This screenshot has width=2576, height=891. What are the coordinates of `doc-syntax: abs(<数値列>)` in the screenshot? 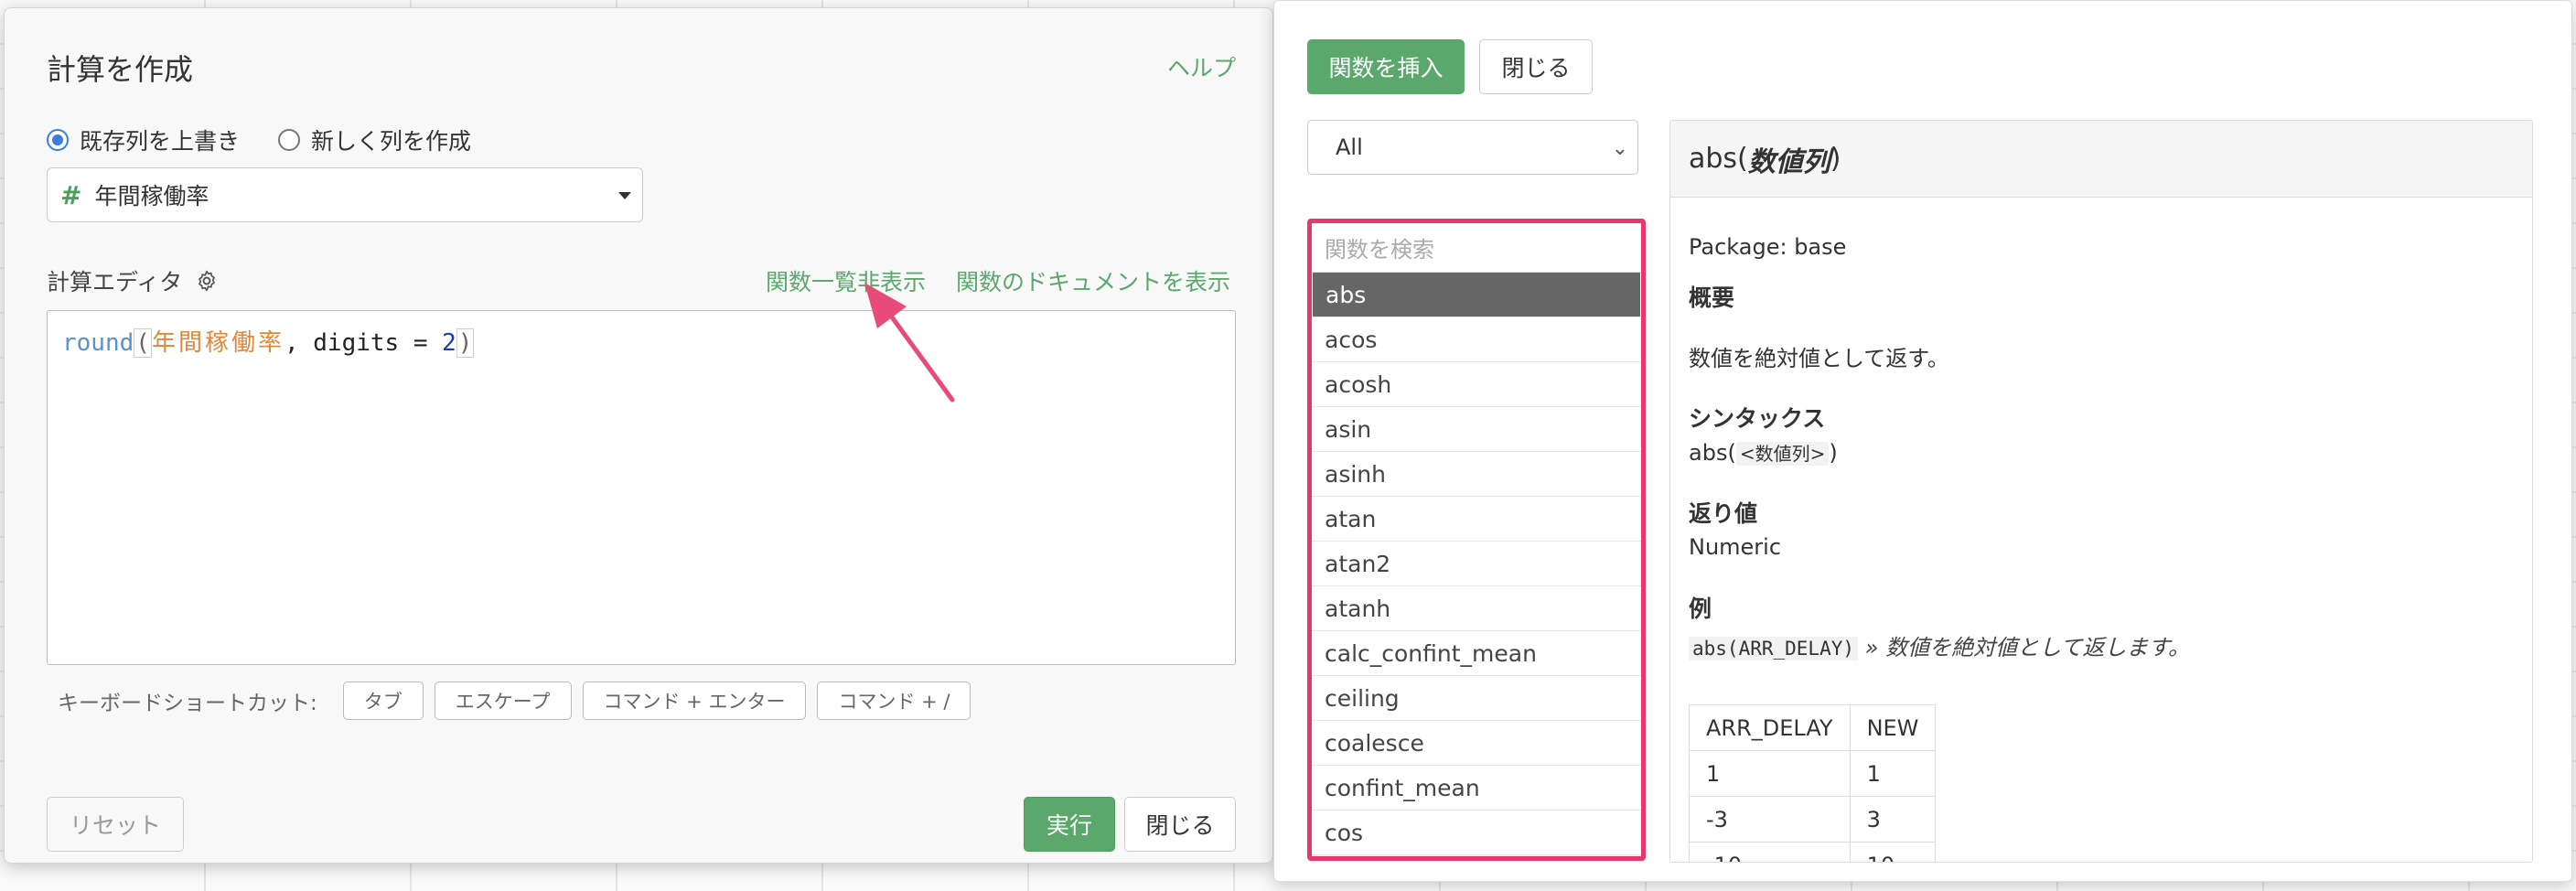 It's located at (1764, 452).